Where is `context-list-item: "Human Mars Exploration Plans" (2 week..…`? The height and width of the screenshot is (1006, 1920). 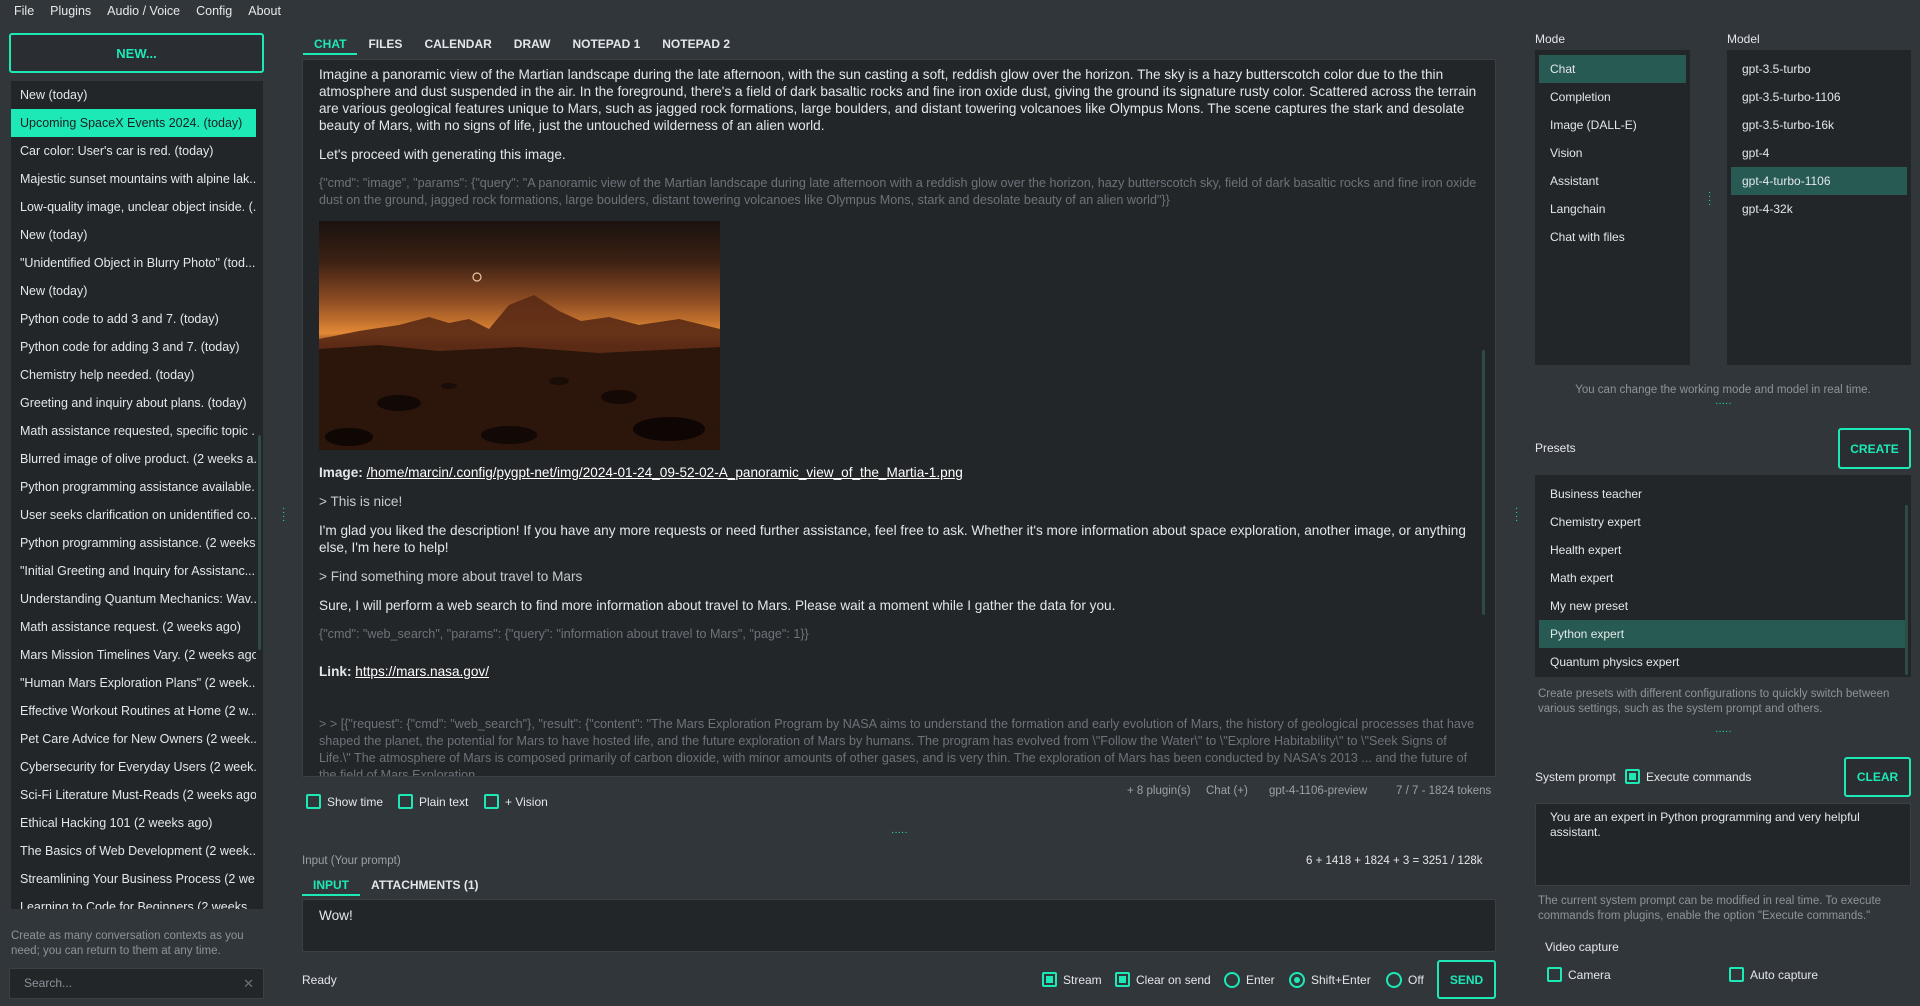 context-list-item: "Human Mars Exploration Plans" (2 week..… is located at coordinates (133, 683).